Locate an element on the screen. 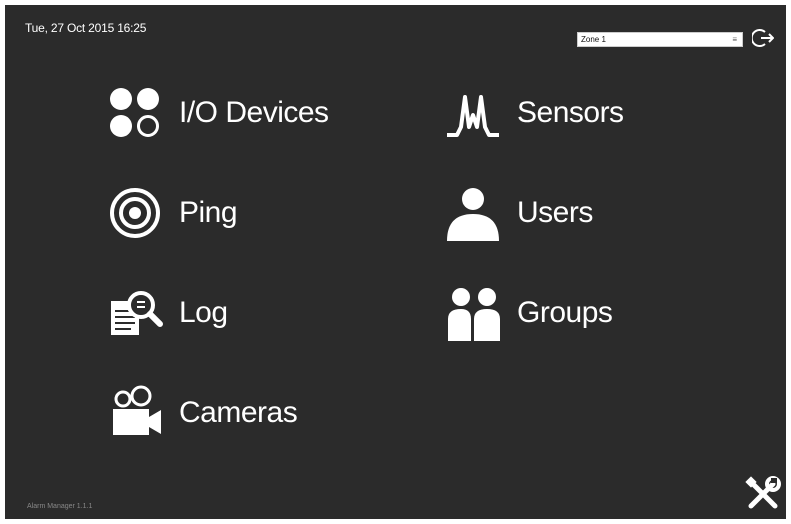  menu-label-groups: Groups is located at coordinates (565, 312).